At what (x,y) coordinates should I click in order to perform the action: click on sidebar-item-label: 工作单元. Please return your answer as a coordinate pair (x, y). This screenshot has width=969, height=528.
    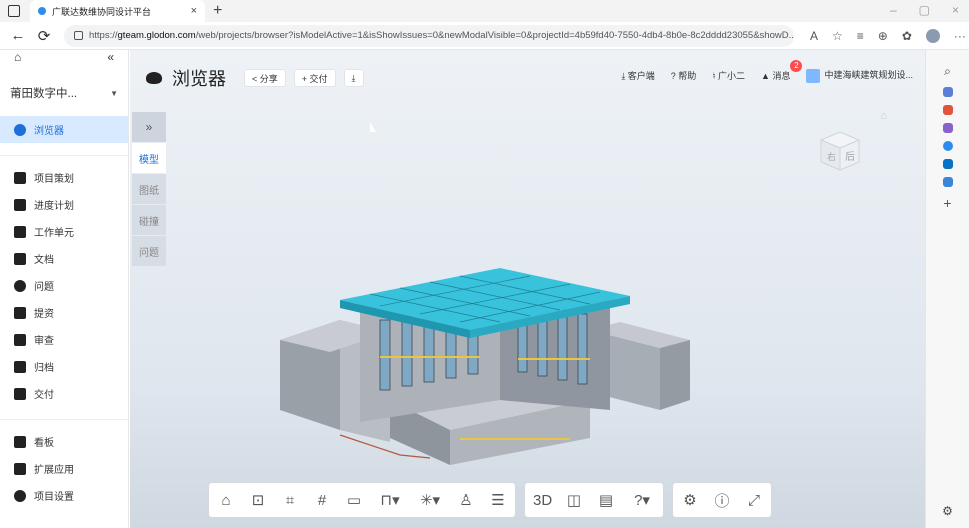
    Looking at the image, I should click on (54, 233).